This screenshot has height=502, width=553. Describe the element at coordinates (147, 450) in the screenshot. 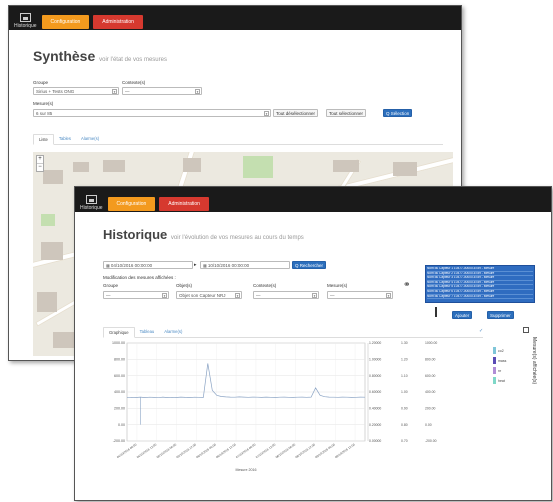

I see `x-tick-label: 04/10/2016 12:00` at that location.